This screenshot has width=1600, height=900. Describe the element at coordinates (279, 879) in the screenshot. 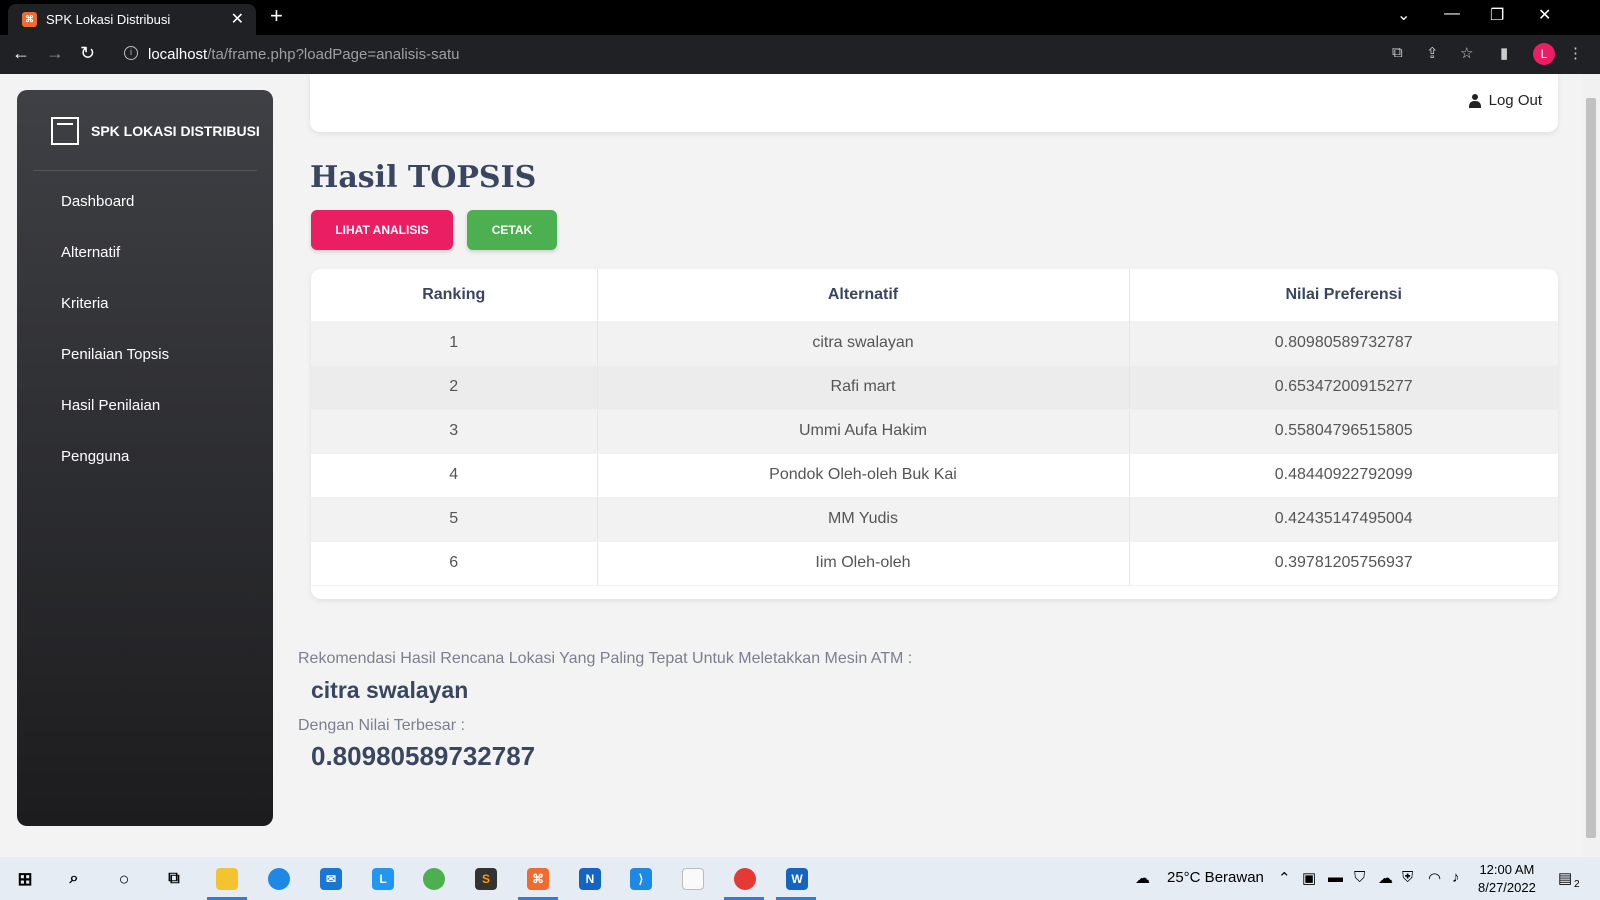

I see `edge-icon` at that location.